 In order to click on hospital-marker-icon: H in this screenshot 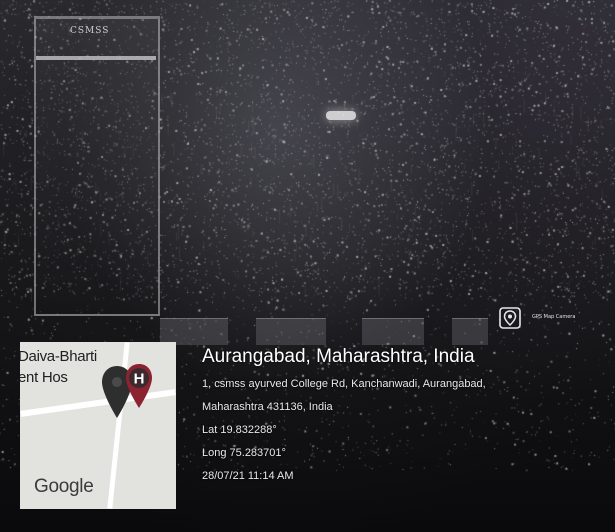, I will do `click(139, 386)`.